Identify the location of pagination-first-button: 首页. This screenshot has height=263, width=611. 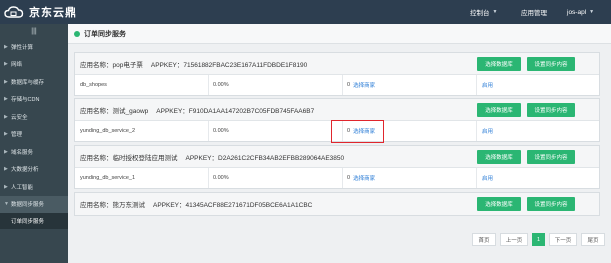
(484, 239).